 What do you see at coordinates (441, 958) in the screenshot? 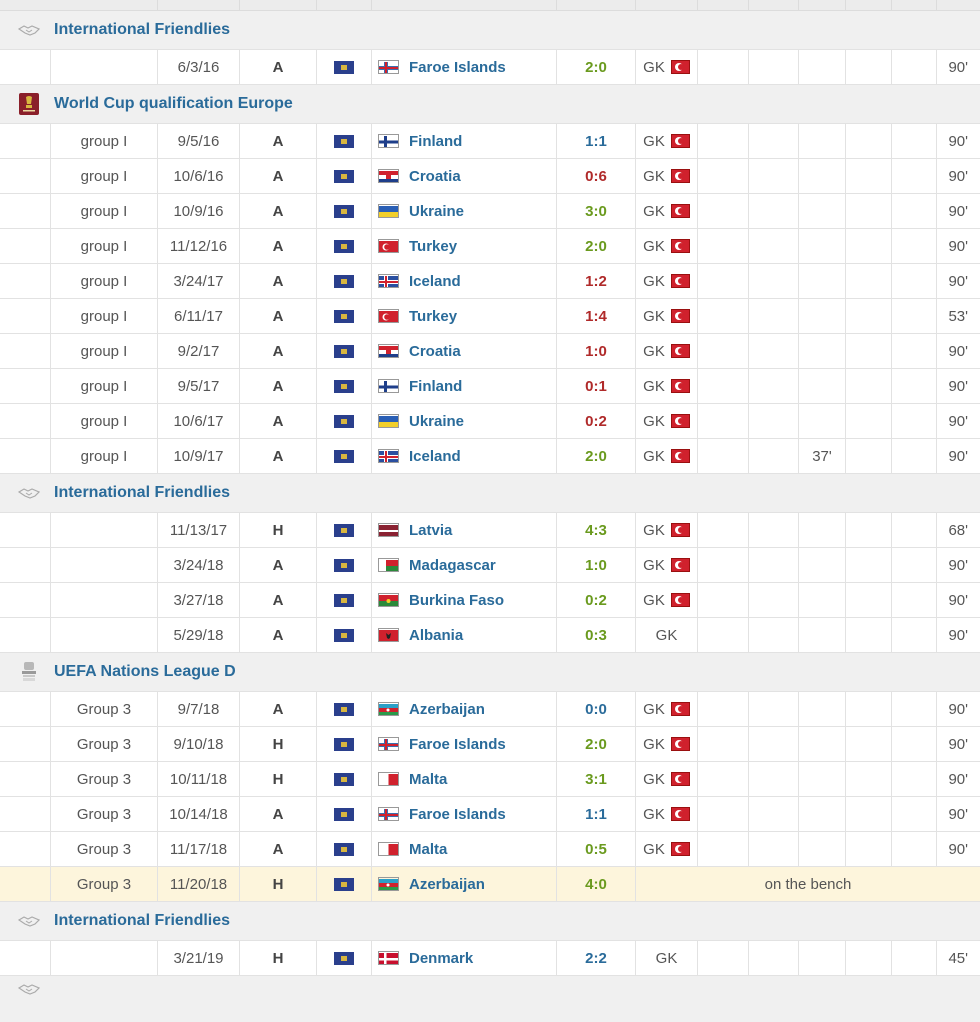
I see `opponent-link: Denmark` at bounding box center [441, 958].